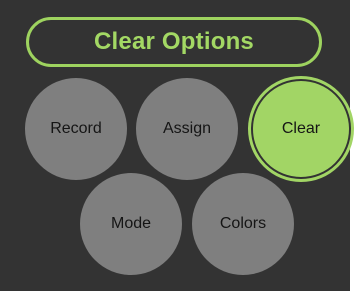  Describe the element at coordinates (76, 129) in the screenshot. I see `record-button: Record` at that location.